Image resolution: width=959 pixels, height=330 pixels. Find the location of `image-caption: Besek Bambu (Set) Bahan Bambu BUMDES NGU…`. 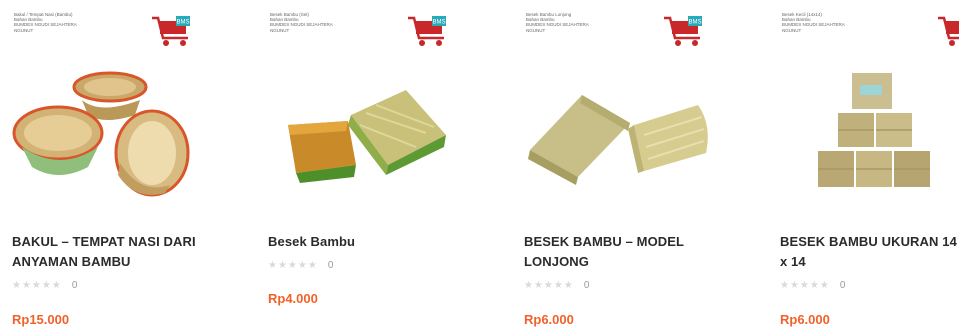

image-caption: Besek Bambu (Set) Bahan Bambu BUMDES NGU… is located at coordinates (301, 22).